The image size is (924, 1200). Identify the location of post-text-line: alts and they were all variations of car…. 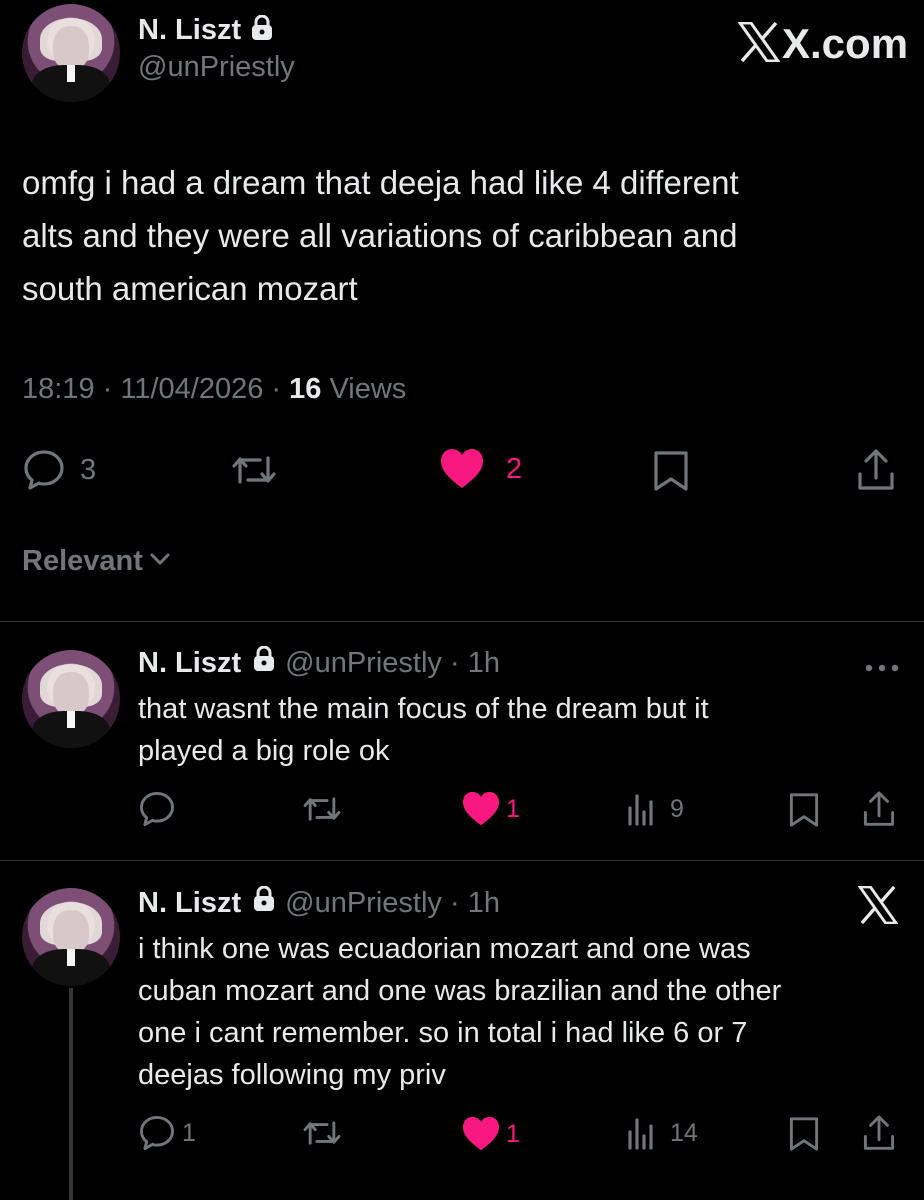
(380, 235).